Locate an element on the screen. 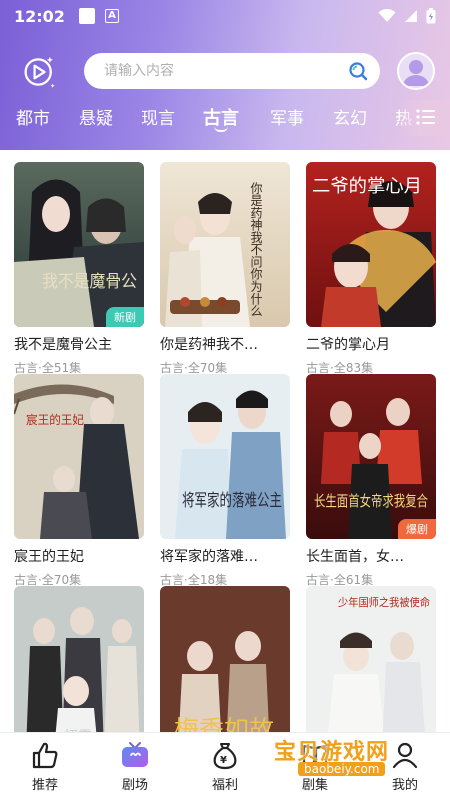 The height and width of the screenshot is (800, 450). drama-poster: 宸王的王妃 is located at coordinates (79, 456).